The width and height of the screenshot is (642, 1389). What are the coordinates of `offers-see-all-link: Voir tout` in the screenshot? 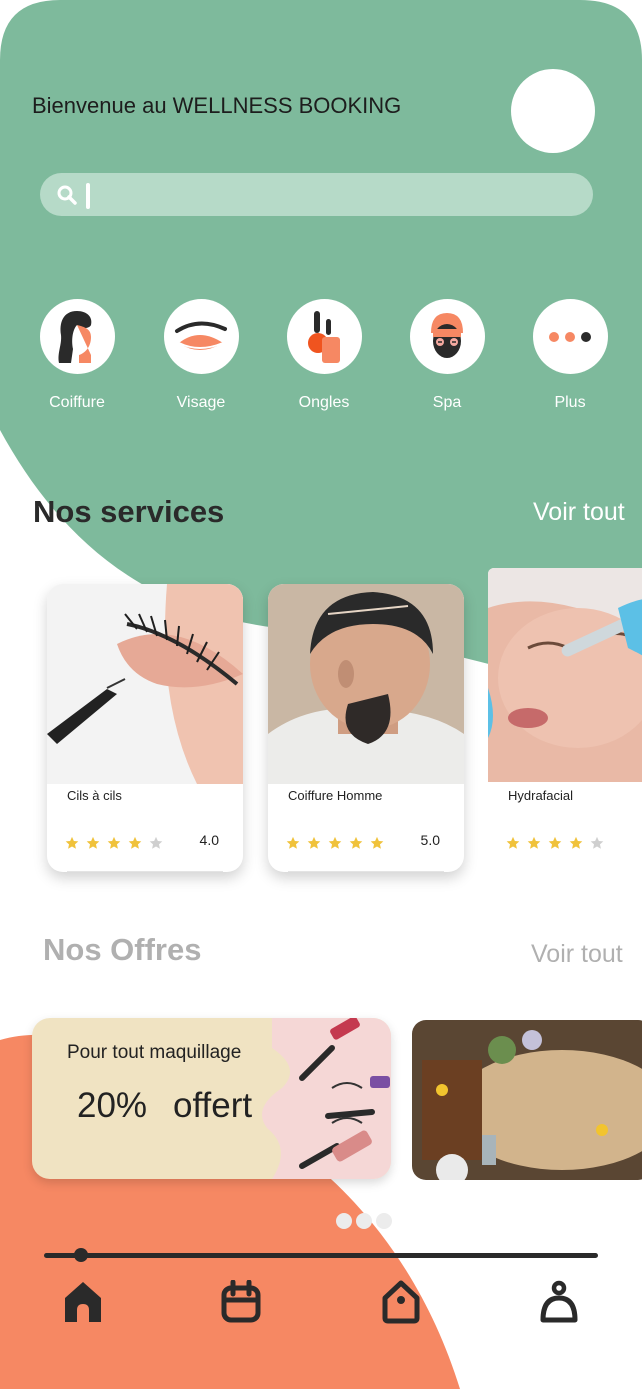 It's located at (577, 954).